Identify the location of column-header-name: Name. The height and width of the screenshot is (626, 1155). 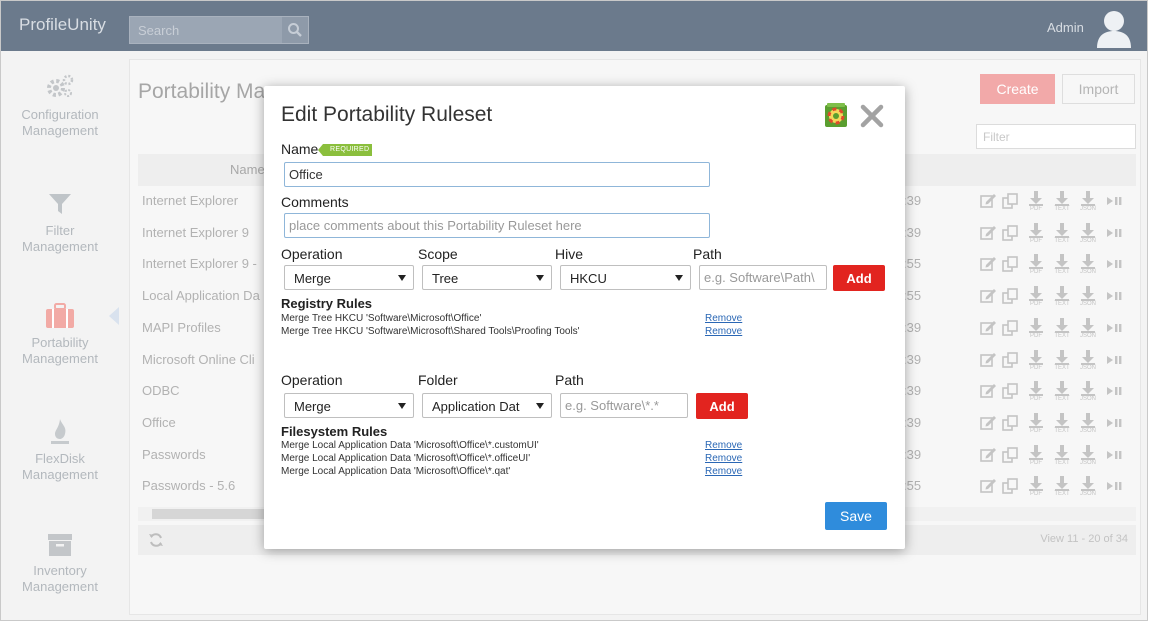
(247, 169).